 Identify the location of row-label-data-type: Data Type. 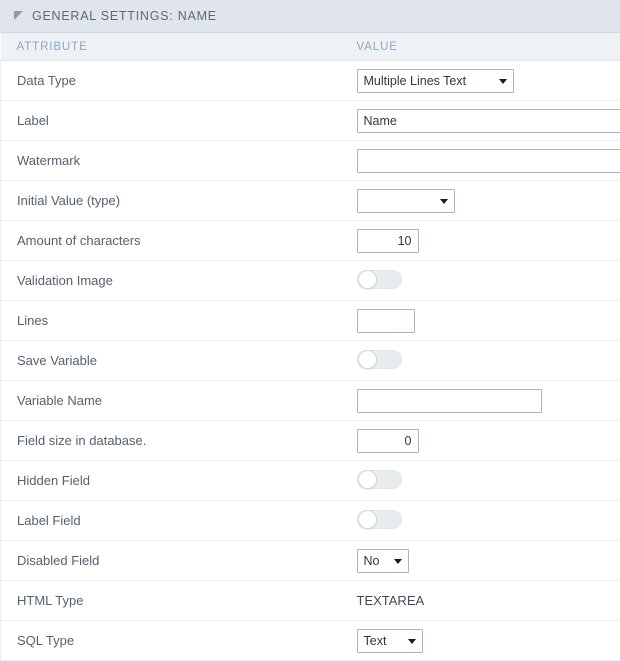
(165, 81).